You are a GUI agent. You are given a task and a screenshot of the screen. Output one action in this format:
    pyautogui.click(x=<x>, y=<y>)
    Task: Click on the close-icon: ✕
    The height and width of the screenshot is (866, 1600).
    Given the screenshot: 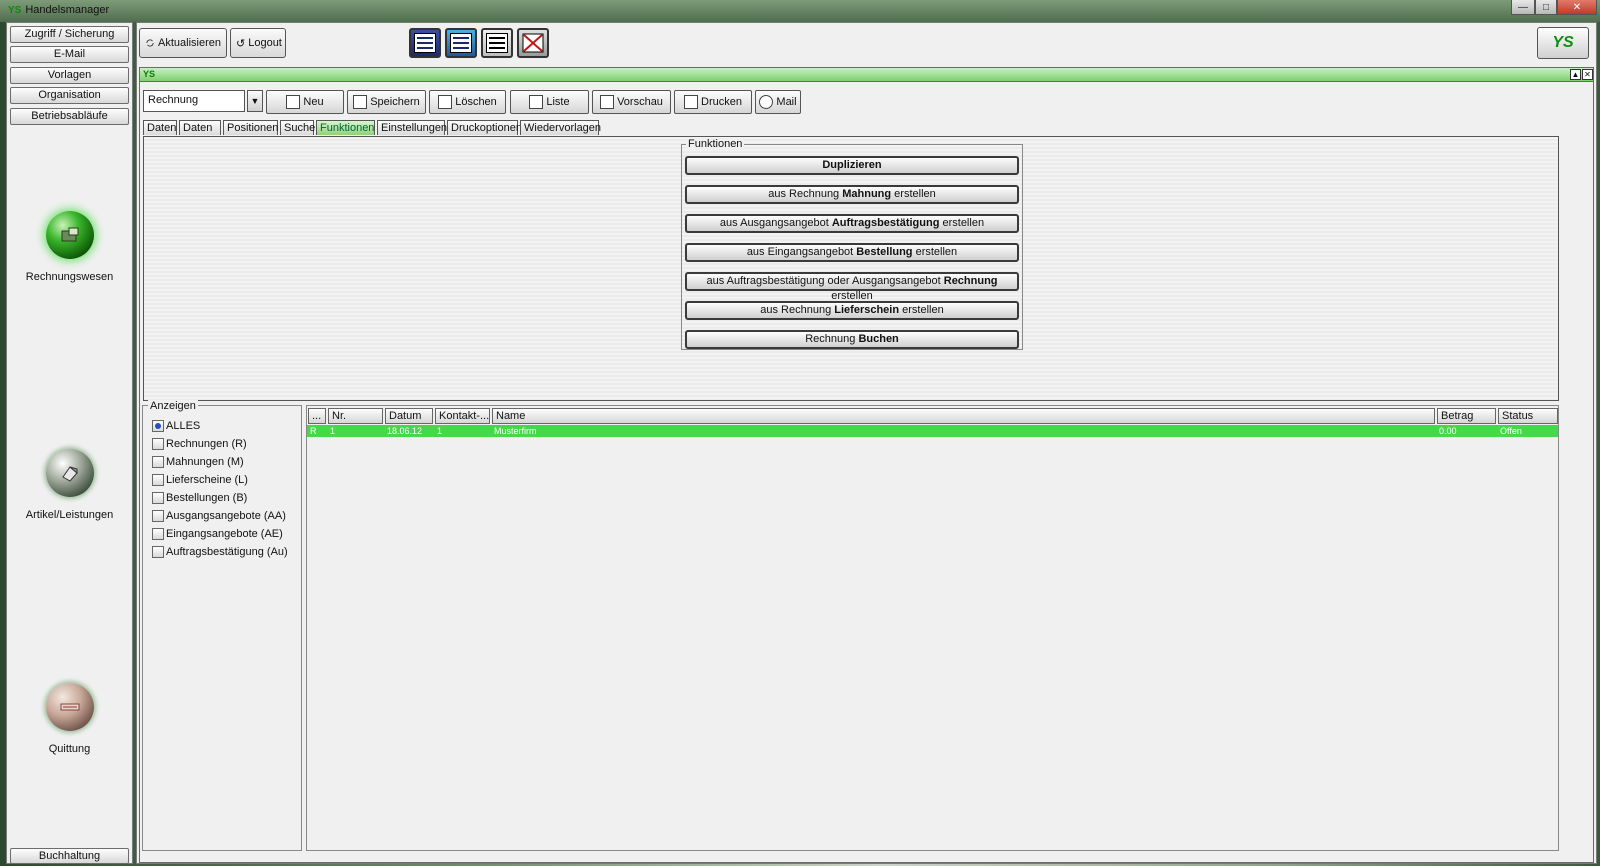 What is the action you would take?
    pyautogui.click(x=1577, y=7)
    